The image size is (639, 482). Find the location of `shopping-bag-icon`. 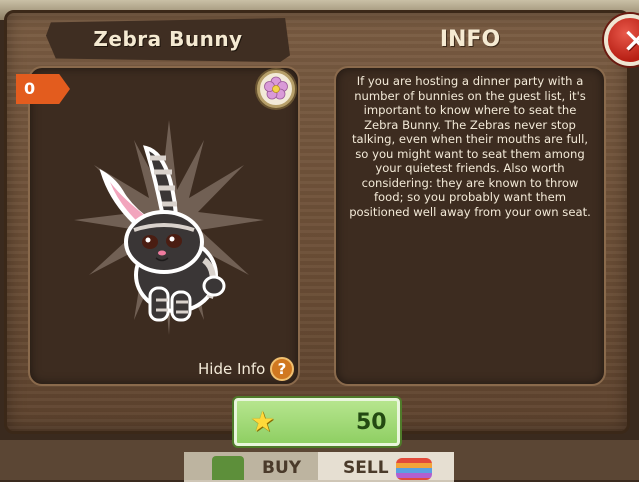

shopping-bag-icon is located at coordinates (228, 468).